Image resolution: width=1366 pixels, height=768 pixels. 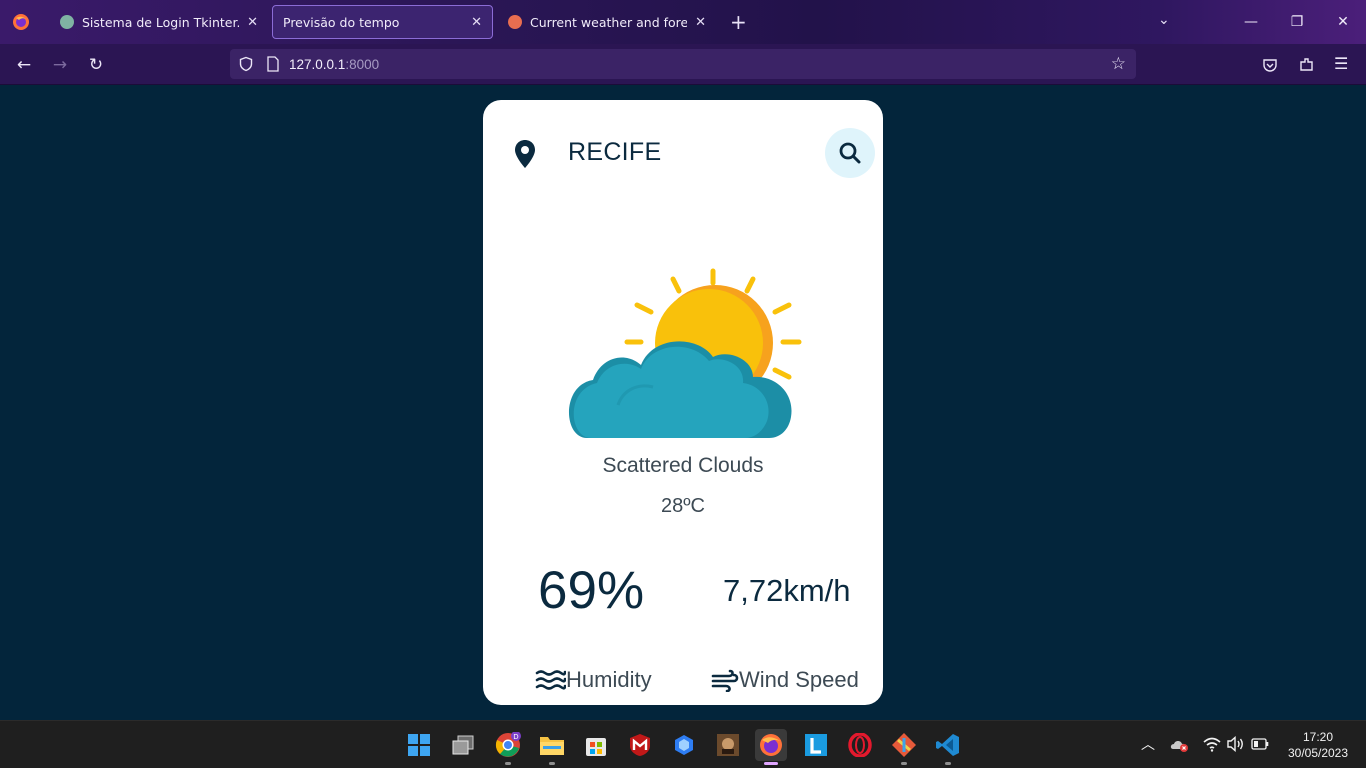 I want to click on list-all-tabs-chevron-icon: ⌄, so click(x=1164, y=20).